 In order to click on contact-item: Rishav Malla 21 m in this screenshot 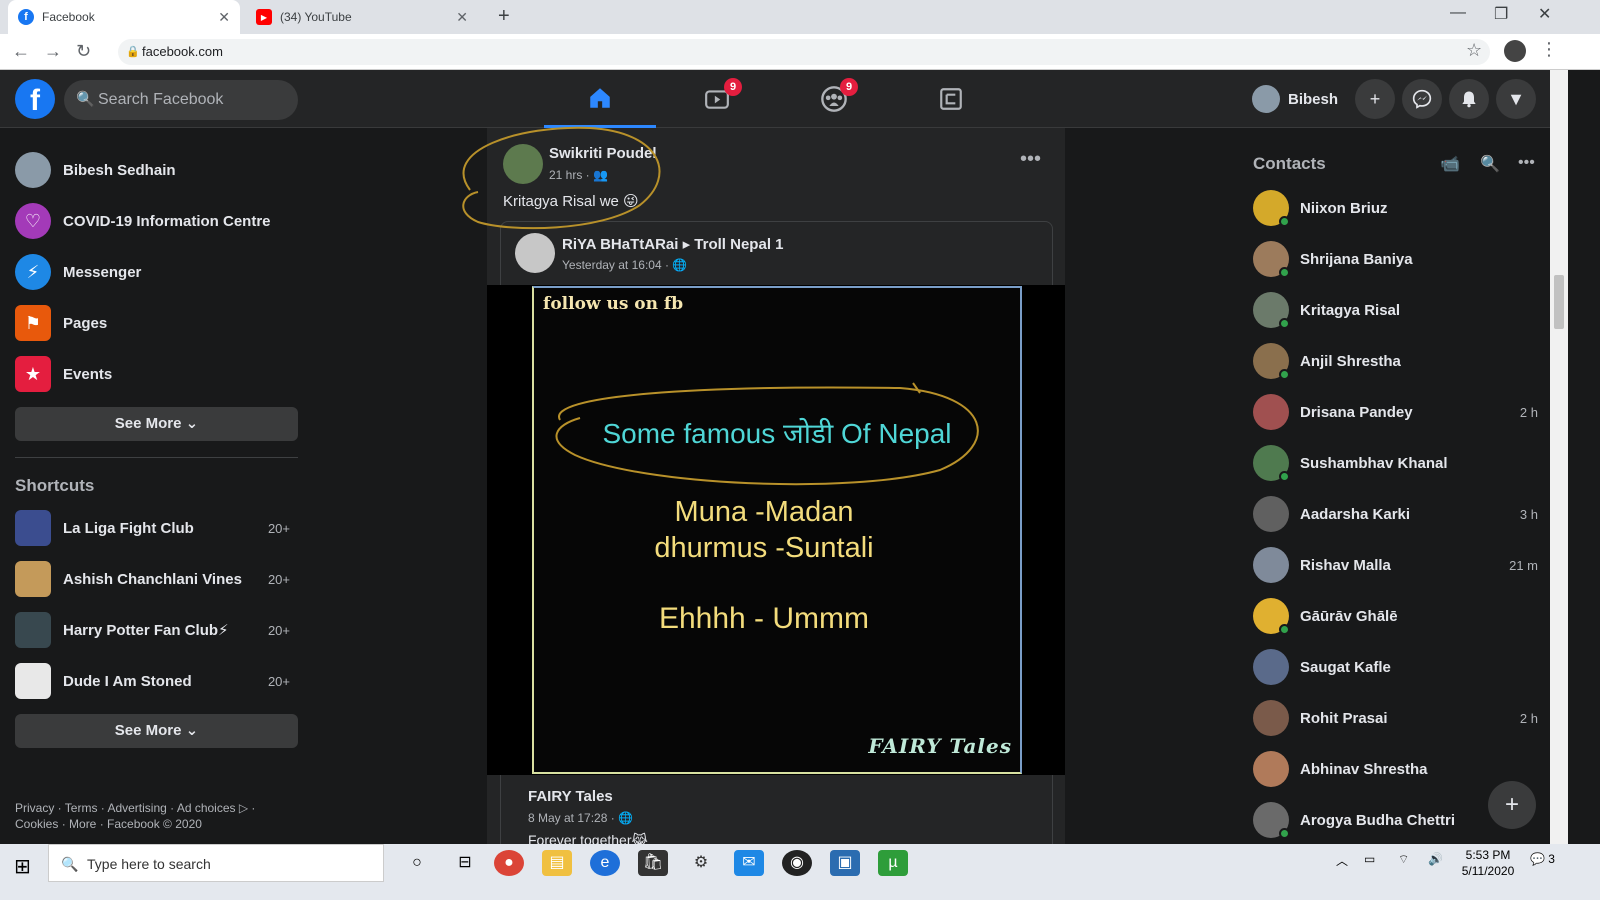, I will do `click(1398, 565)`.